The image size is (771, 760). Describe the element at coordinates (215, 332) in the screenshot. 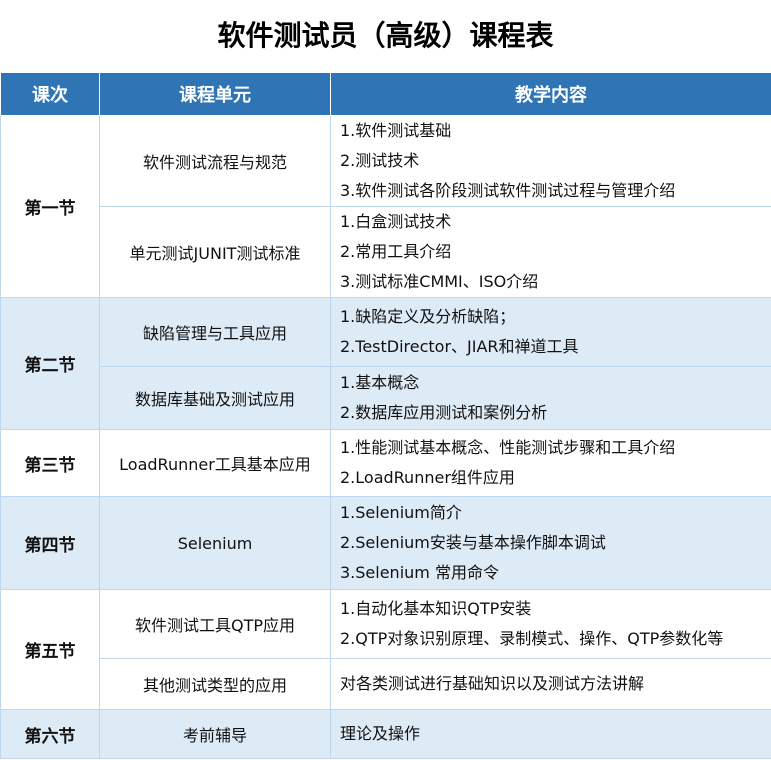

I see `unit-cell: 缺陷管理与工具应用` at that location.